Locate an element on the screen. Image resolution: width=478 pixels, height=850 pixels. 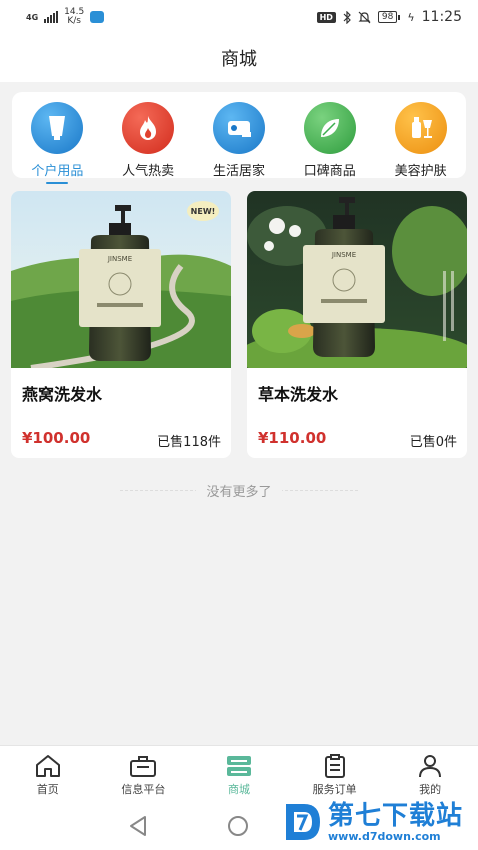
cosmetics-icon is located at coordinates (420, 128).